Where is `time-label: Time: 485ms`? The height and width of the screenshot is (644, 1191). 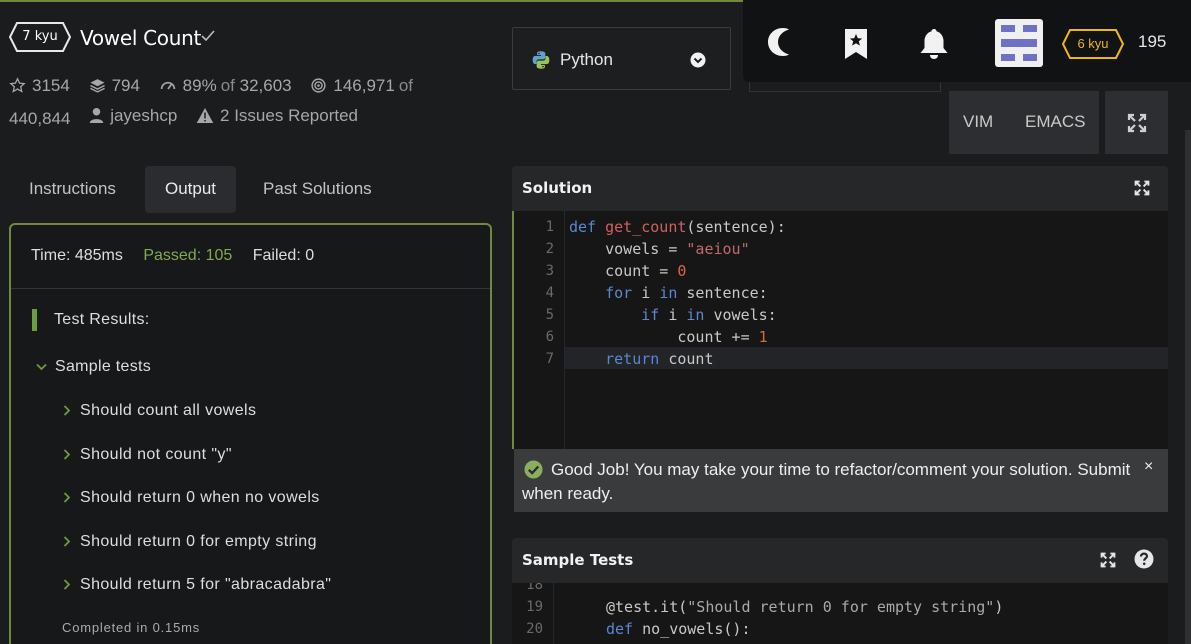 time-label: Time: 485ms is located at coordinates (77, 255).